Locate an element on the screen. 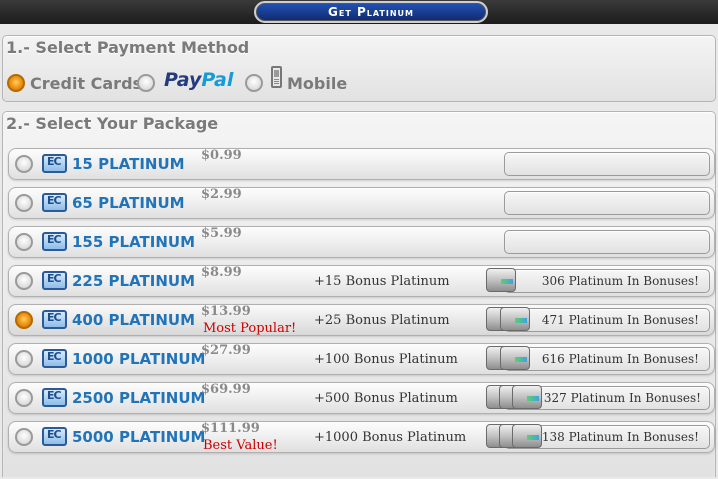 The width and height of the screenshot is (718, 479). package-price: $27.99 is located at coordinates (226, 350).